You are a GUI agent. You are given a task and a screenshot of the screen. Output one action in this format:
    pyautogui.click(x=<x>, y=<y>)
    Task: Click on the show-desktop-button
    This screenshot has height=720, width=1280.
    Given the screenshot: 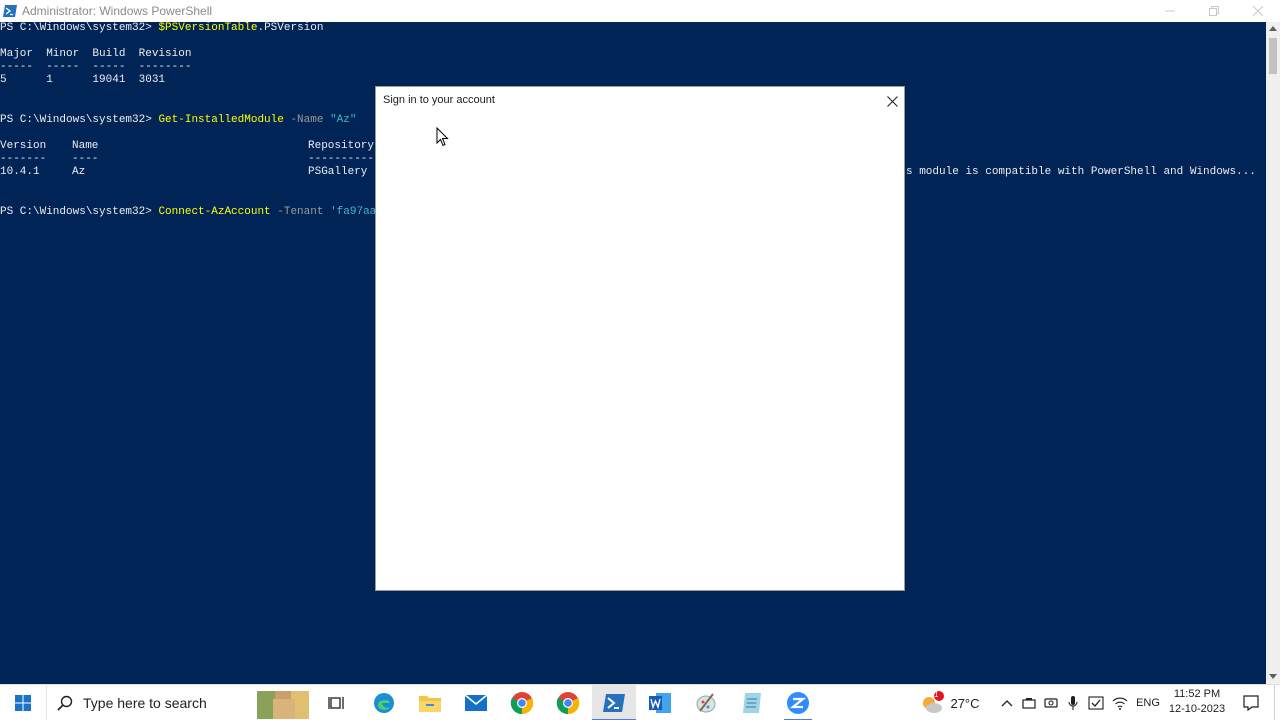 What is the action you would take?
    pyautogui.click(x=1277, y=702)
    